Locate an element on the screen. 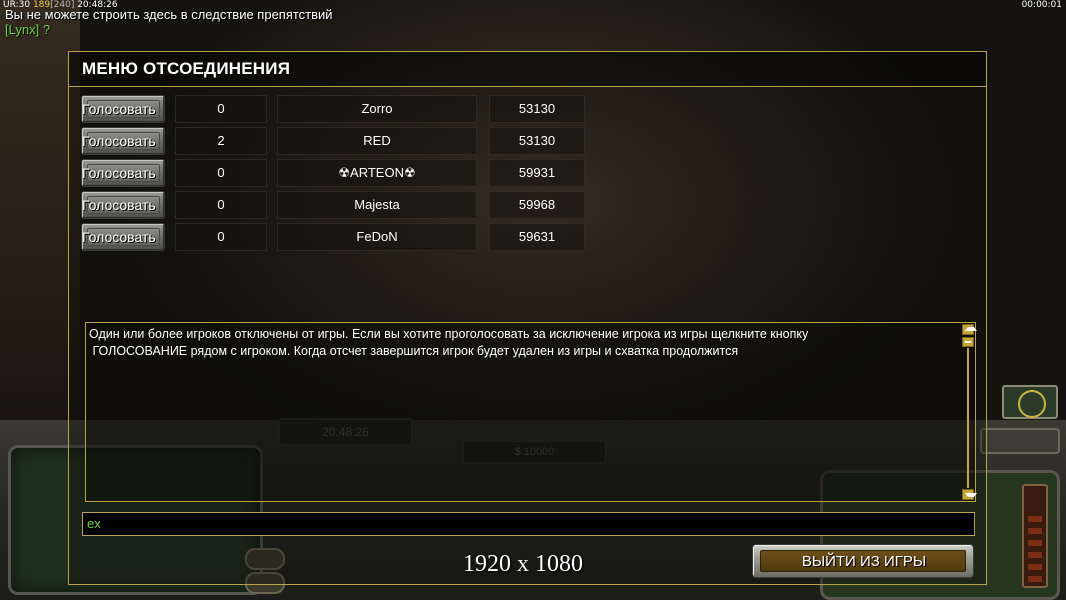  player-row: Голосовать 0 Zorro 53130 is located at coordinates (336, 109).